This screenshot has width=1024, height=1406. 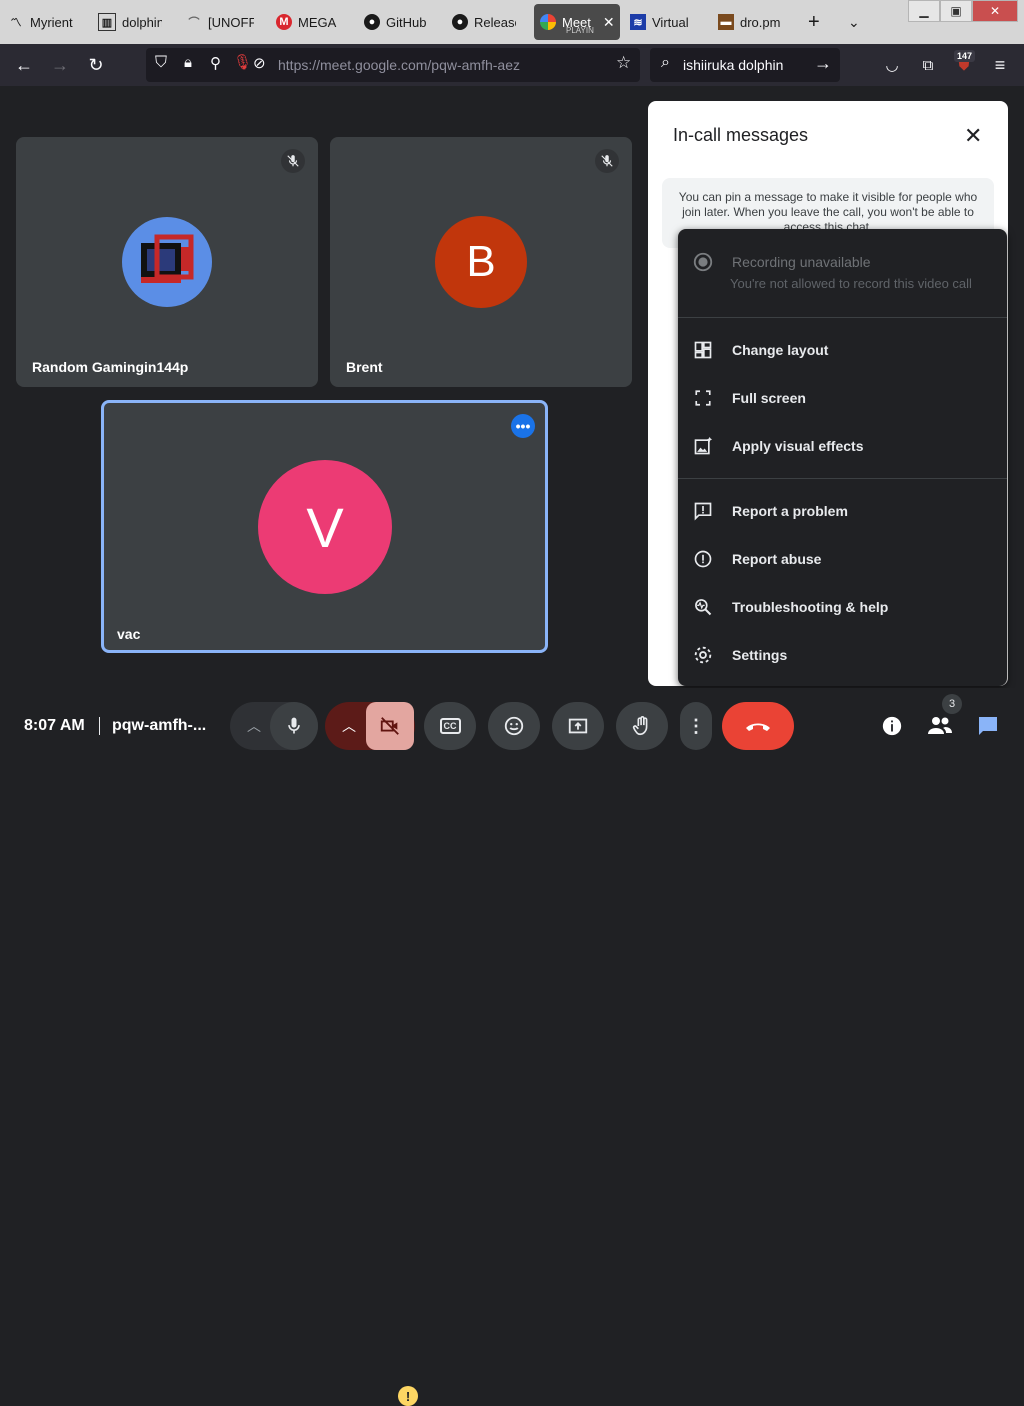 I want to click on search-input: ⌕ ishiiruka dolphin →, so click(x=745, y=65).